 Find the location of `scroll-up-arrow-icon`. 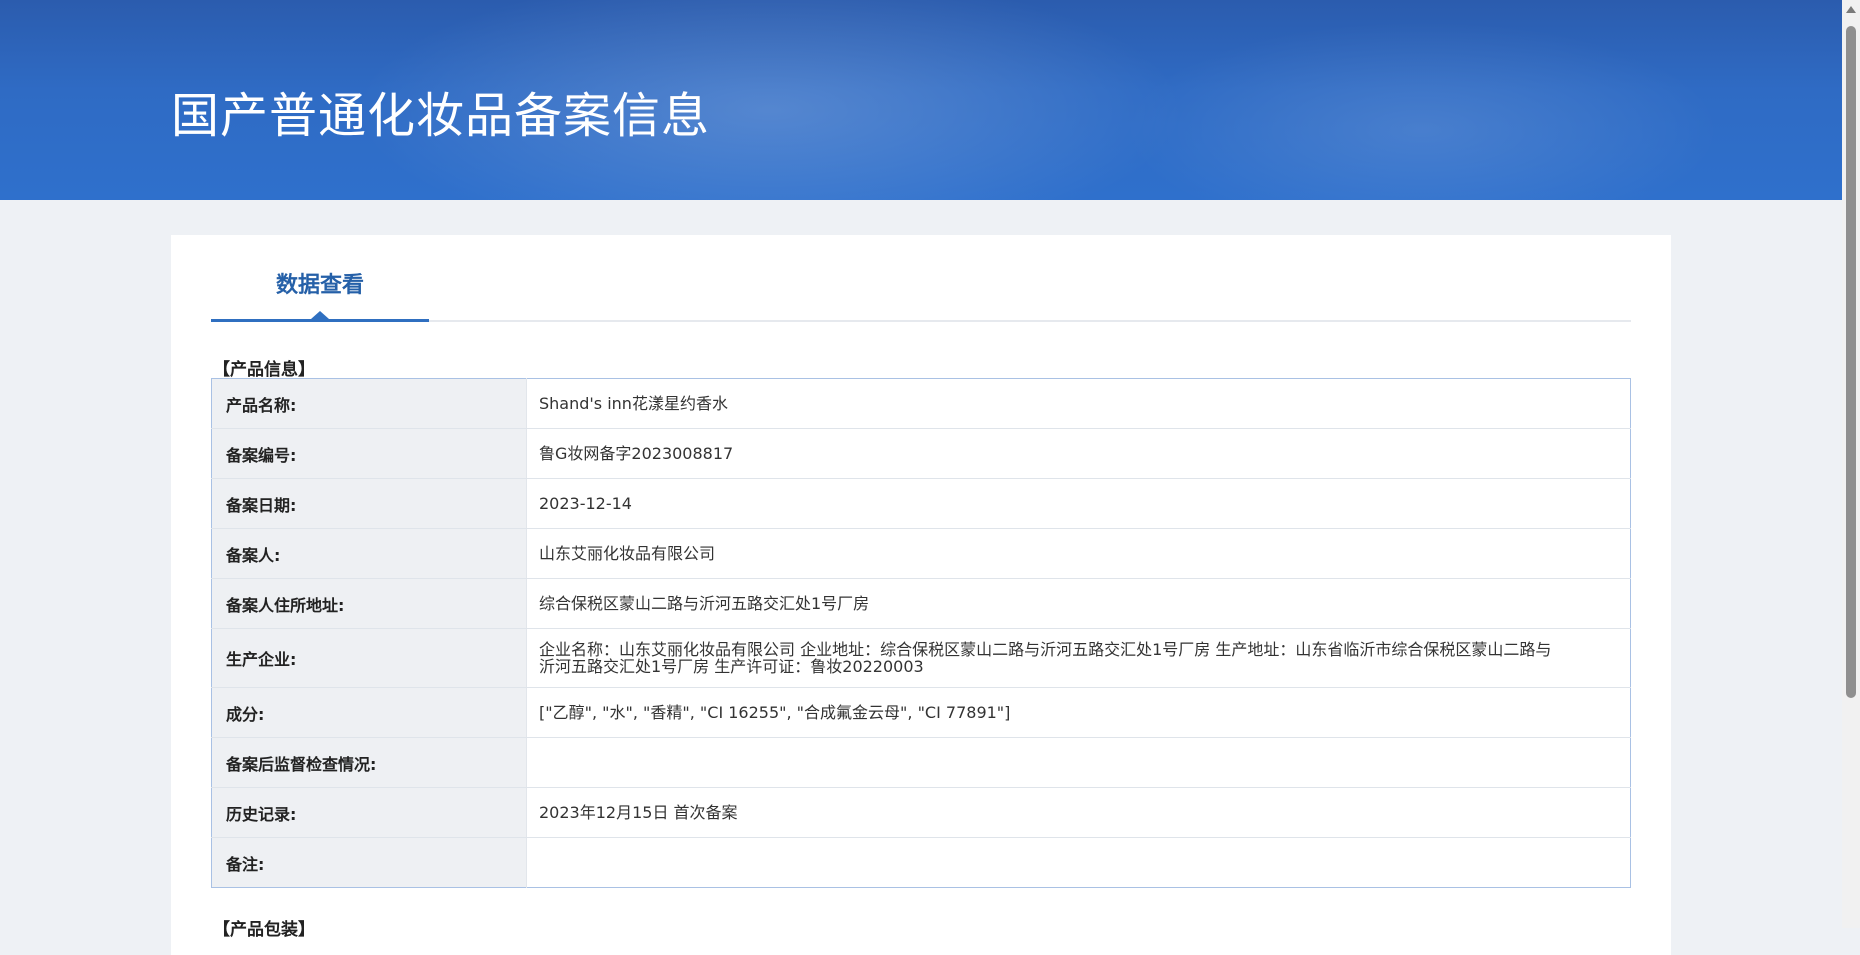

scroll-up-arrow-icon is located at coordinates (1851, 9).